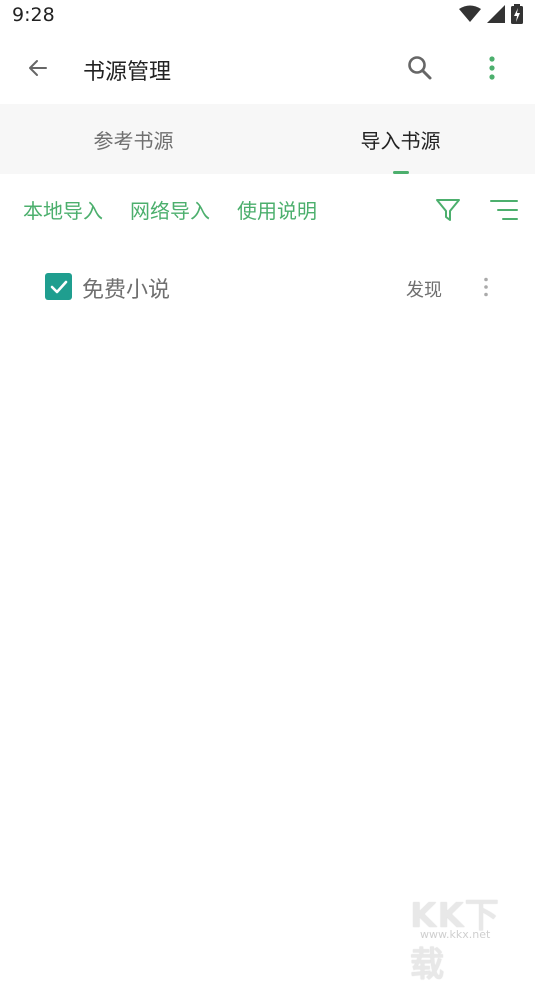 The height and width of the screenshot is (986, 535). I want to click on source-name: 免费小说, so click(126, 290).